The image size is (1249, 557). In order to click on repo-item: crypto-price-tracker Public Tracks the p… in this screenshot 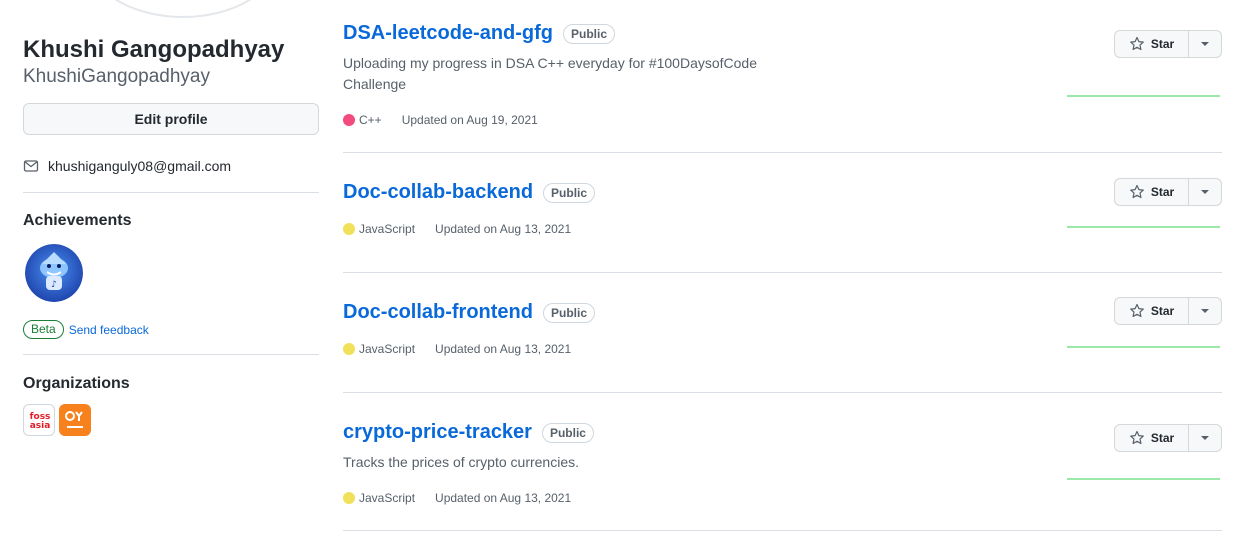, I will do `click(782, 466)`.